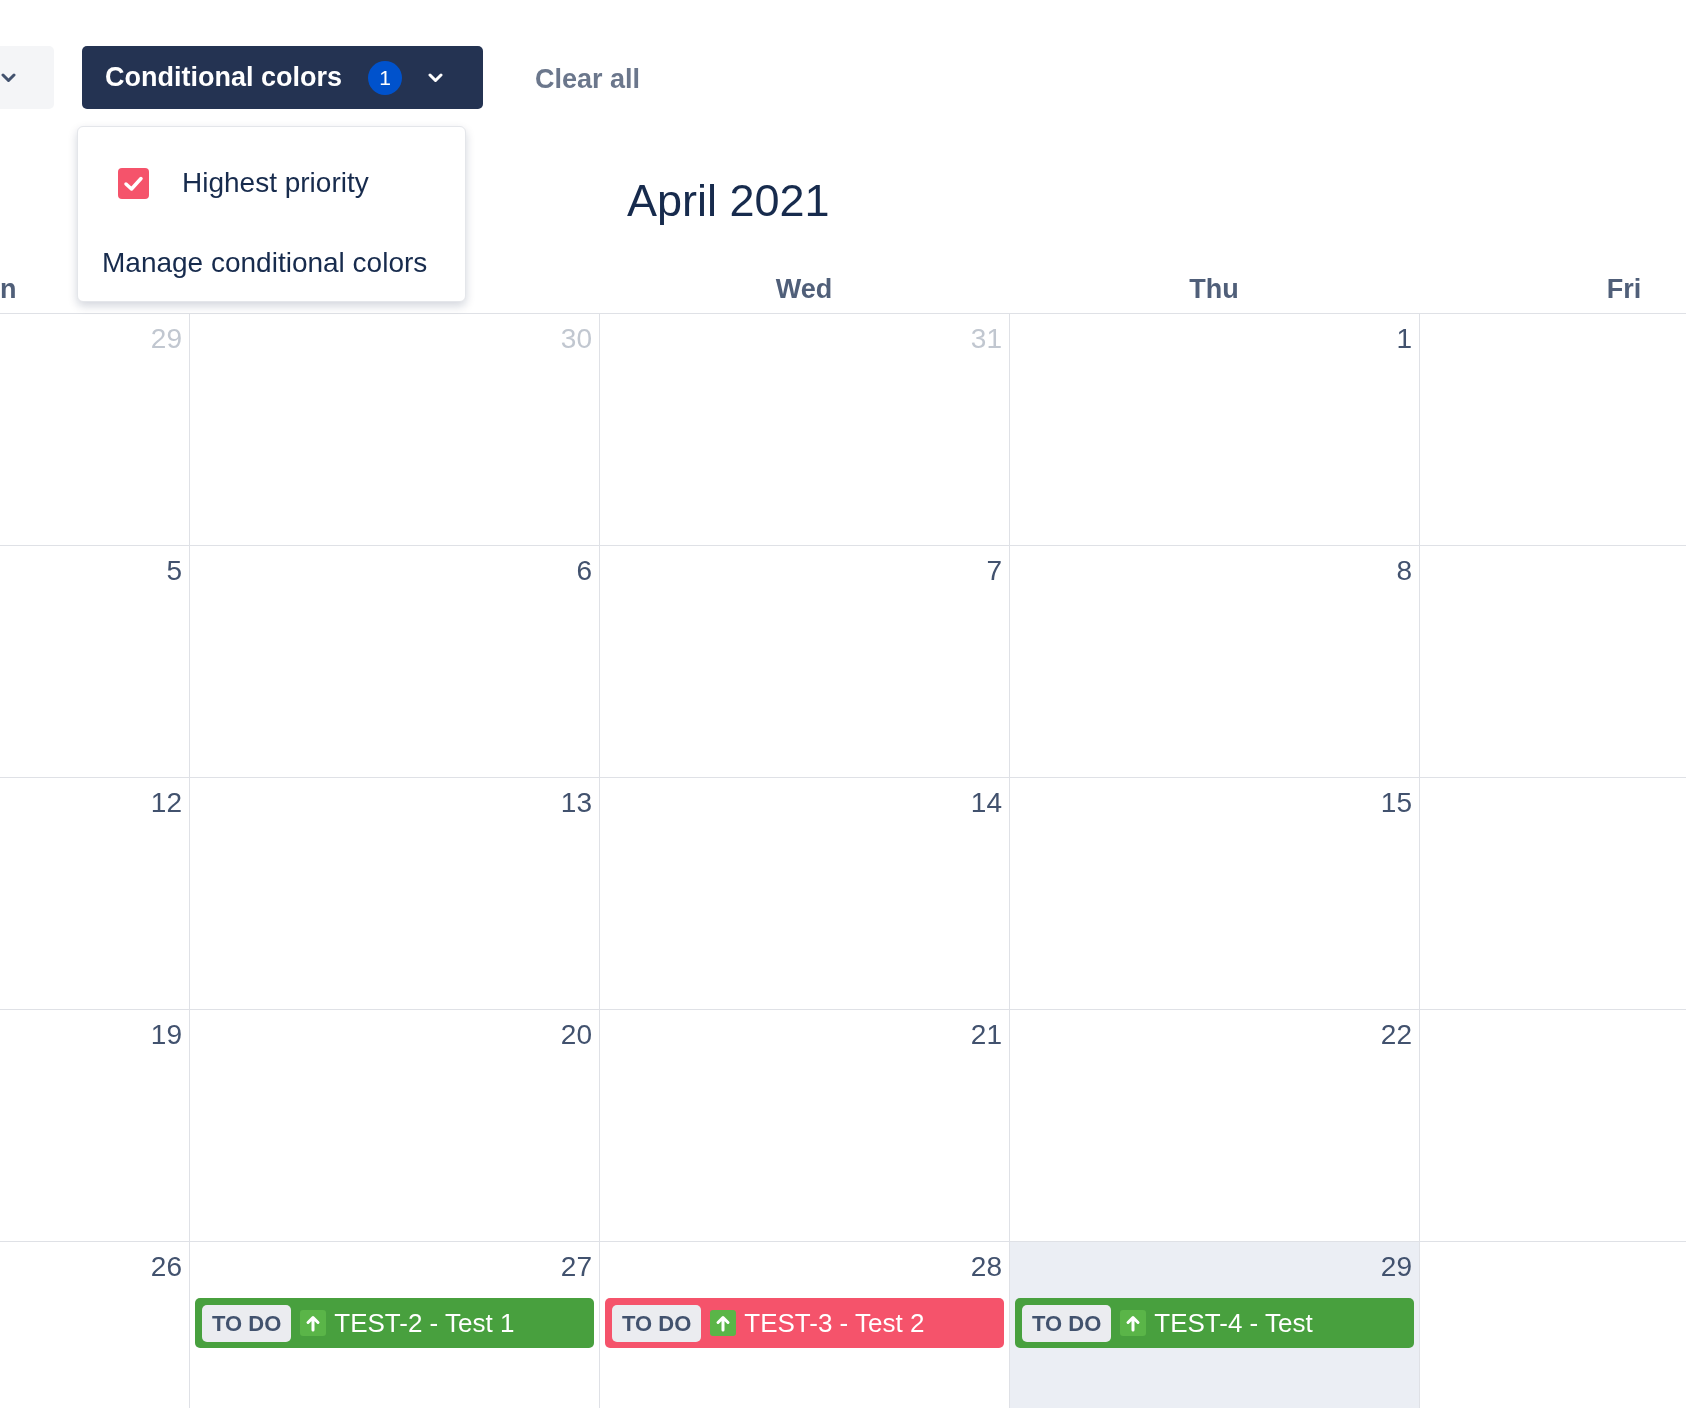 This screenshot has height=1408, width=1686. I want to click on date-number: 20, so click(576, 1035).